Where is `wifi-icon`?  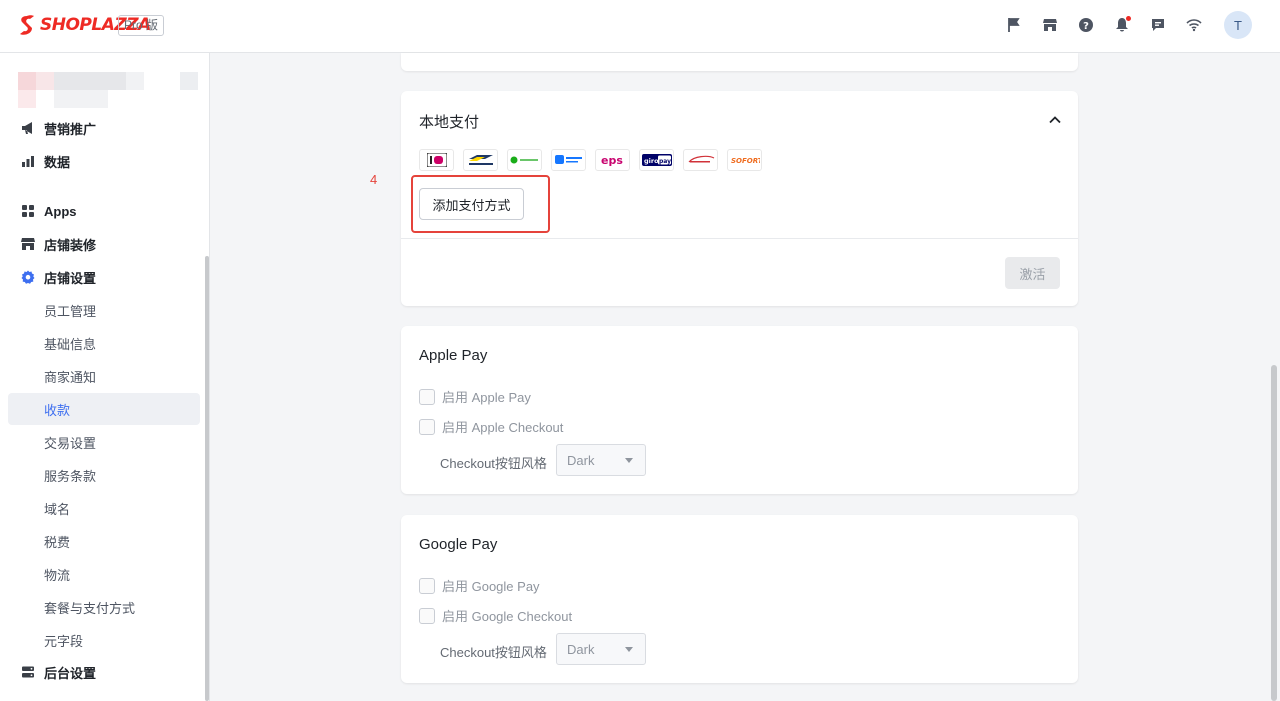
wifi-icon is located at coordinates (1194, 25).